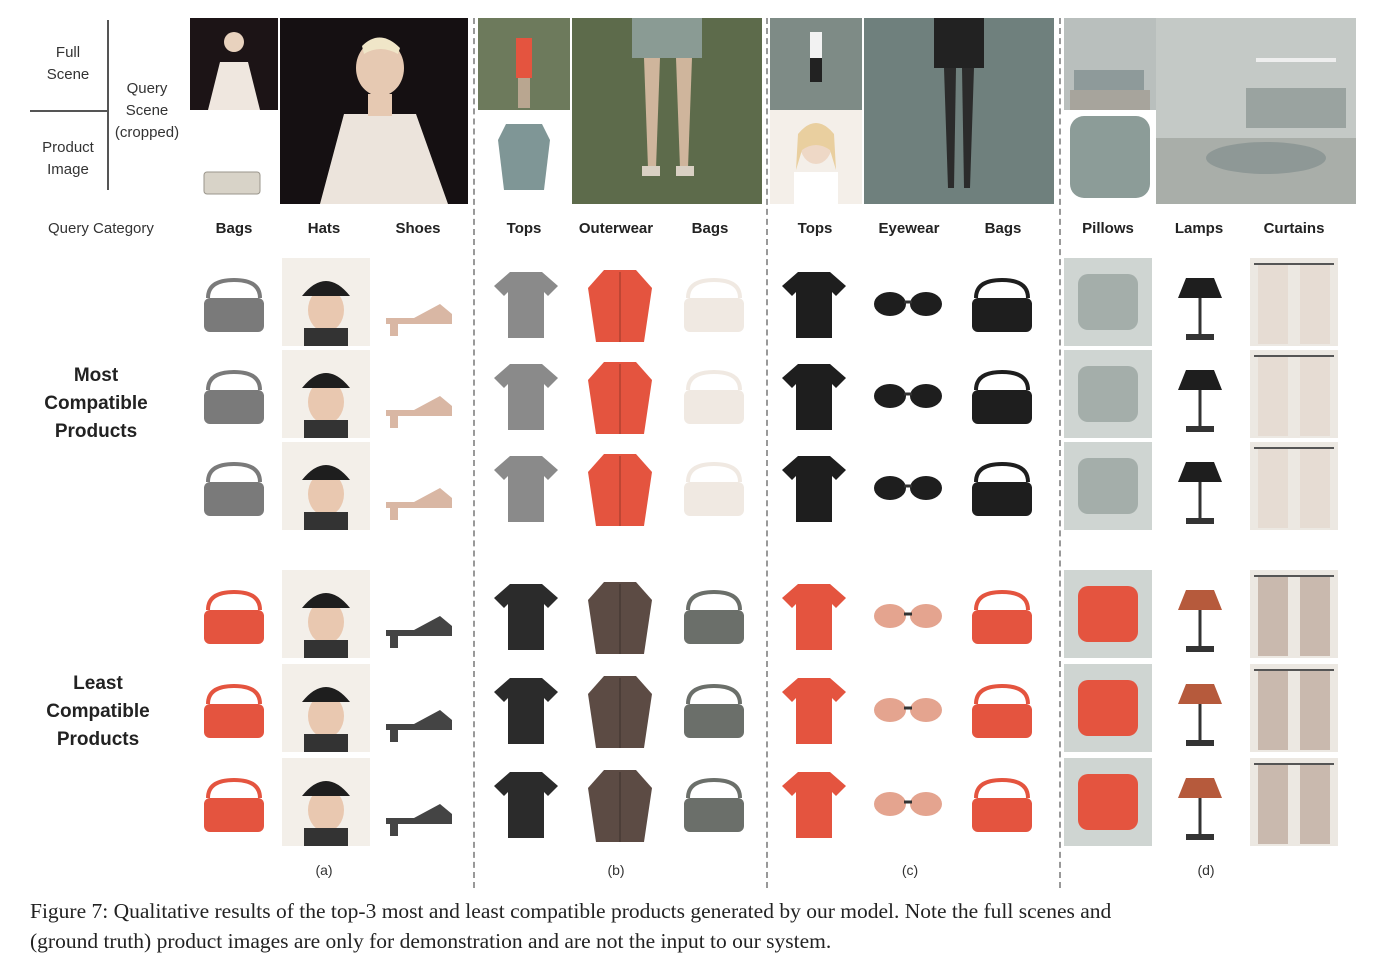 The height and width of the screenshot is (976, 1400). Describe the element at coordinates (234, 64) in the screenshot. I see `panel-a-full-scene` at that location.